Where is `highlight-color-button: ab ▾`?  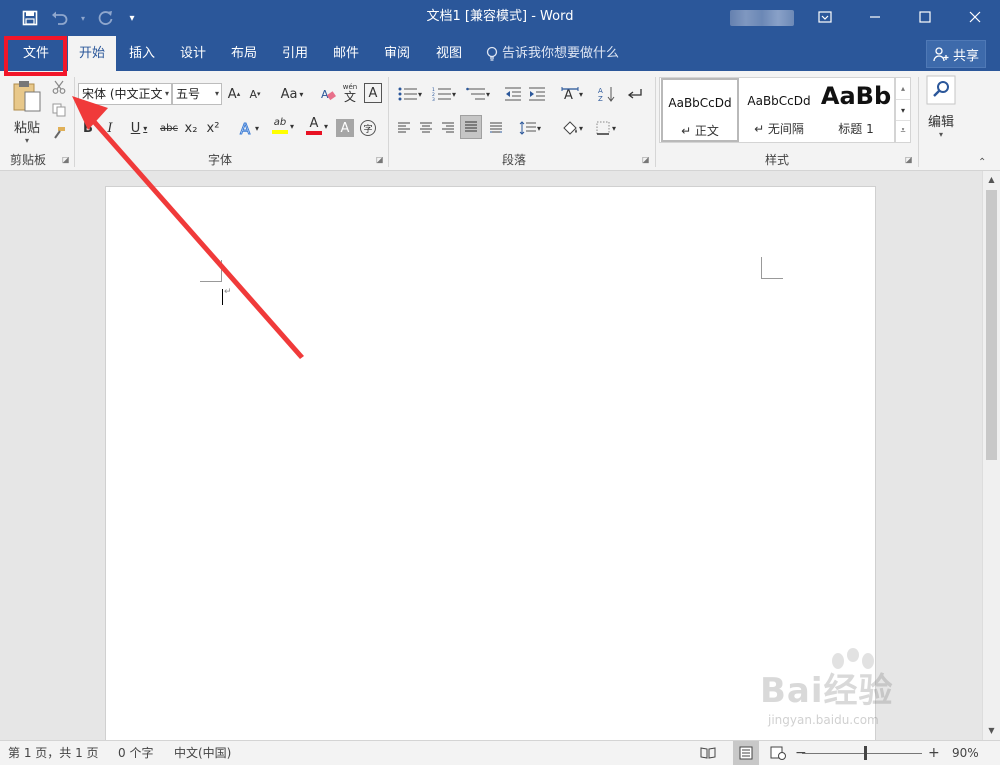
highlight-color-button: ab ▾ is located at coordinates (283, 126).